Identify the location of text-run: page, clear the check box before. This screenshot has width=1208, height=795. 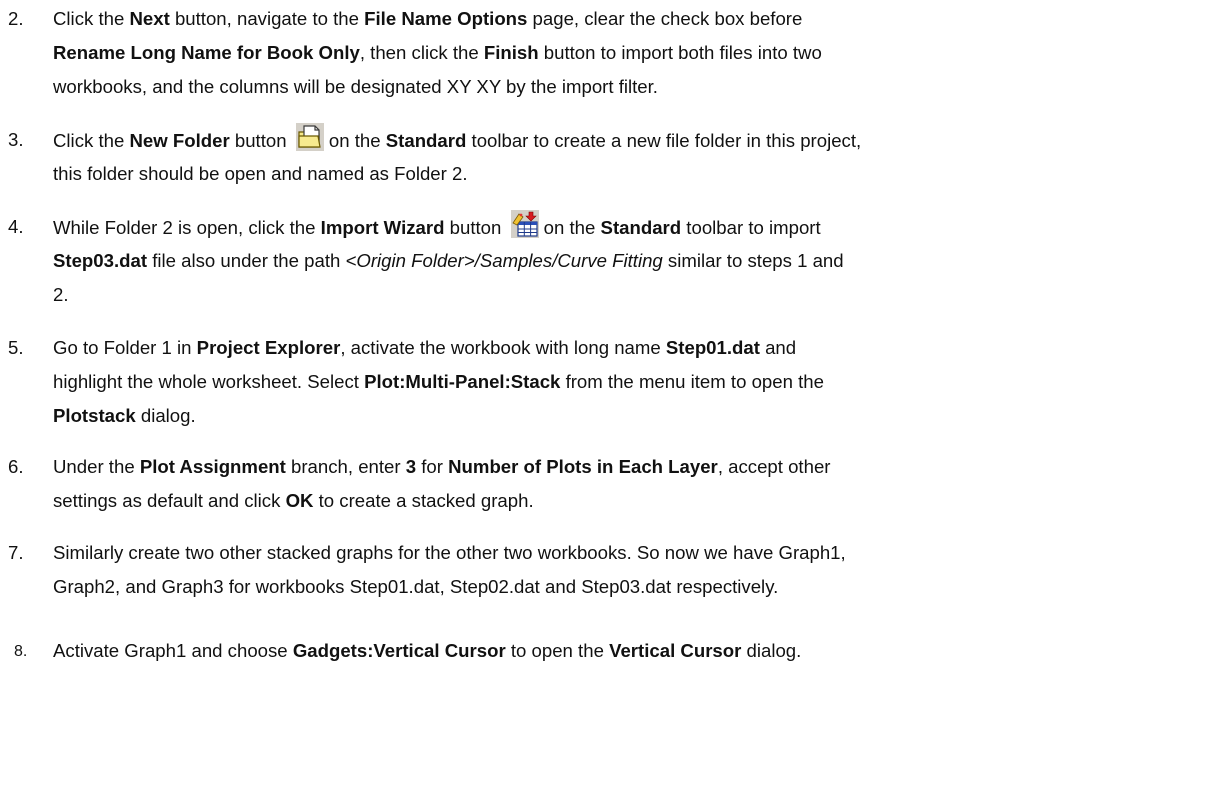
(665, 18).